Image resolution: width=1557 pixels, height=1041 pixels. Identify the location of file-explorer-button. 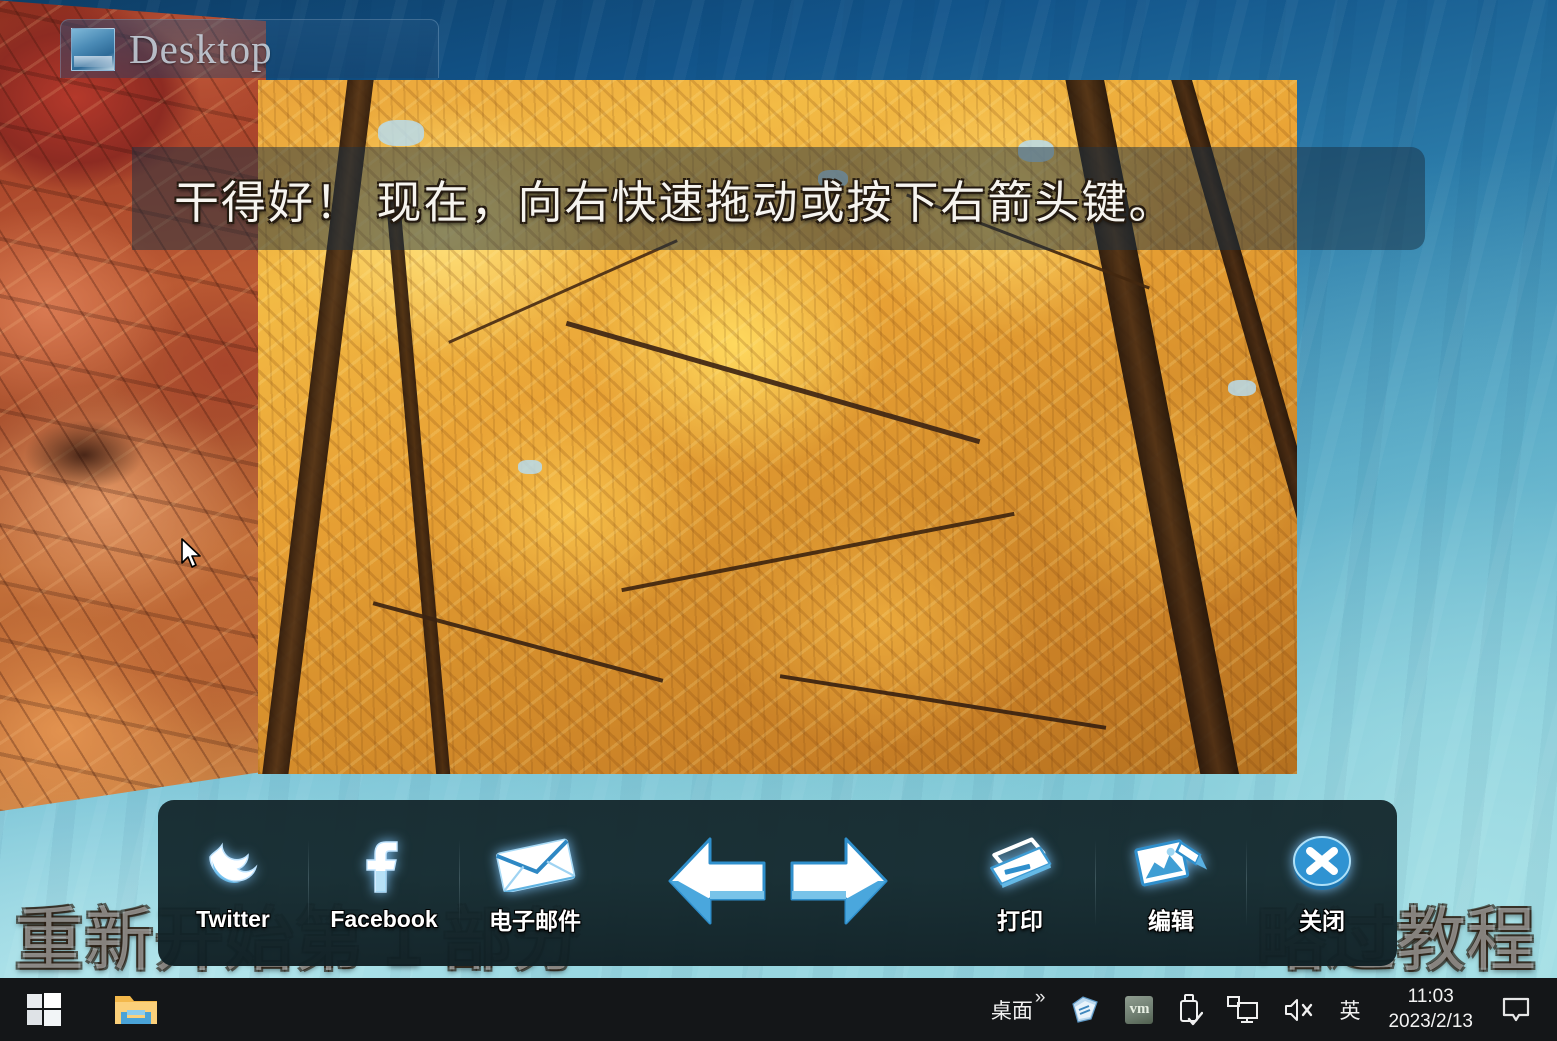
(136, 1010).